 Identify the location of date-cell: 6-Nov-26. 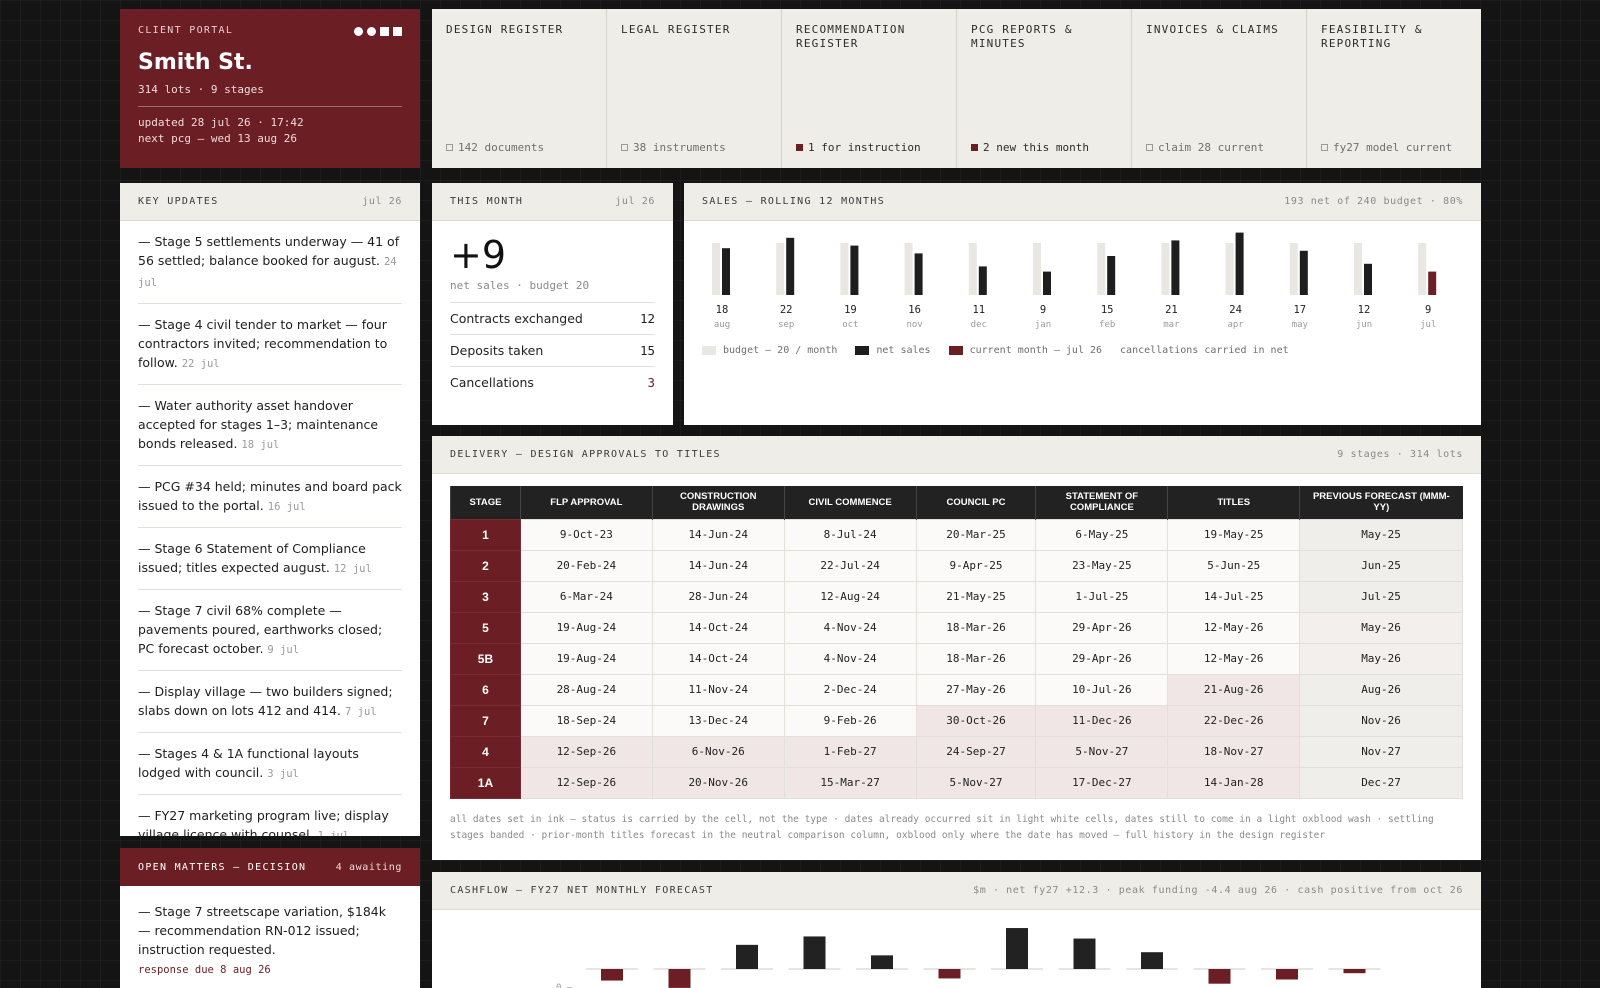
(718, 751).